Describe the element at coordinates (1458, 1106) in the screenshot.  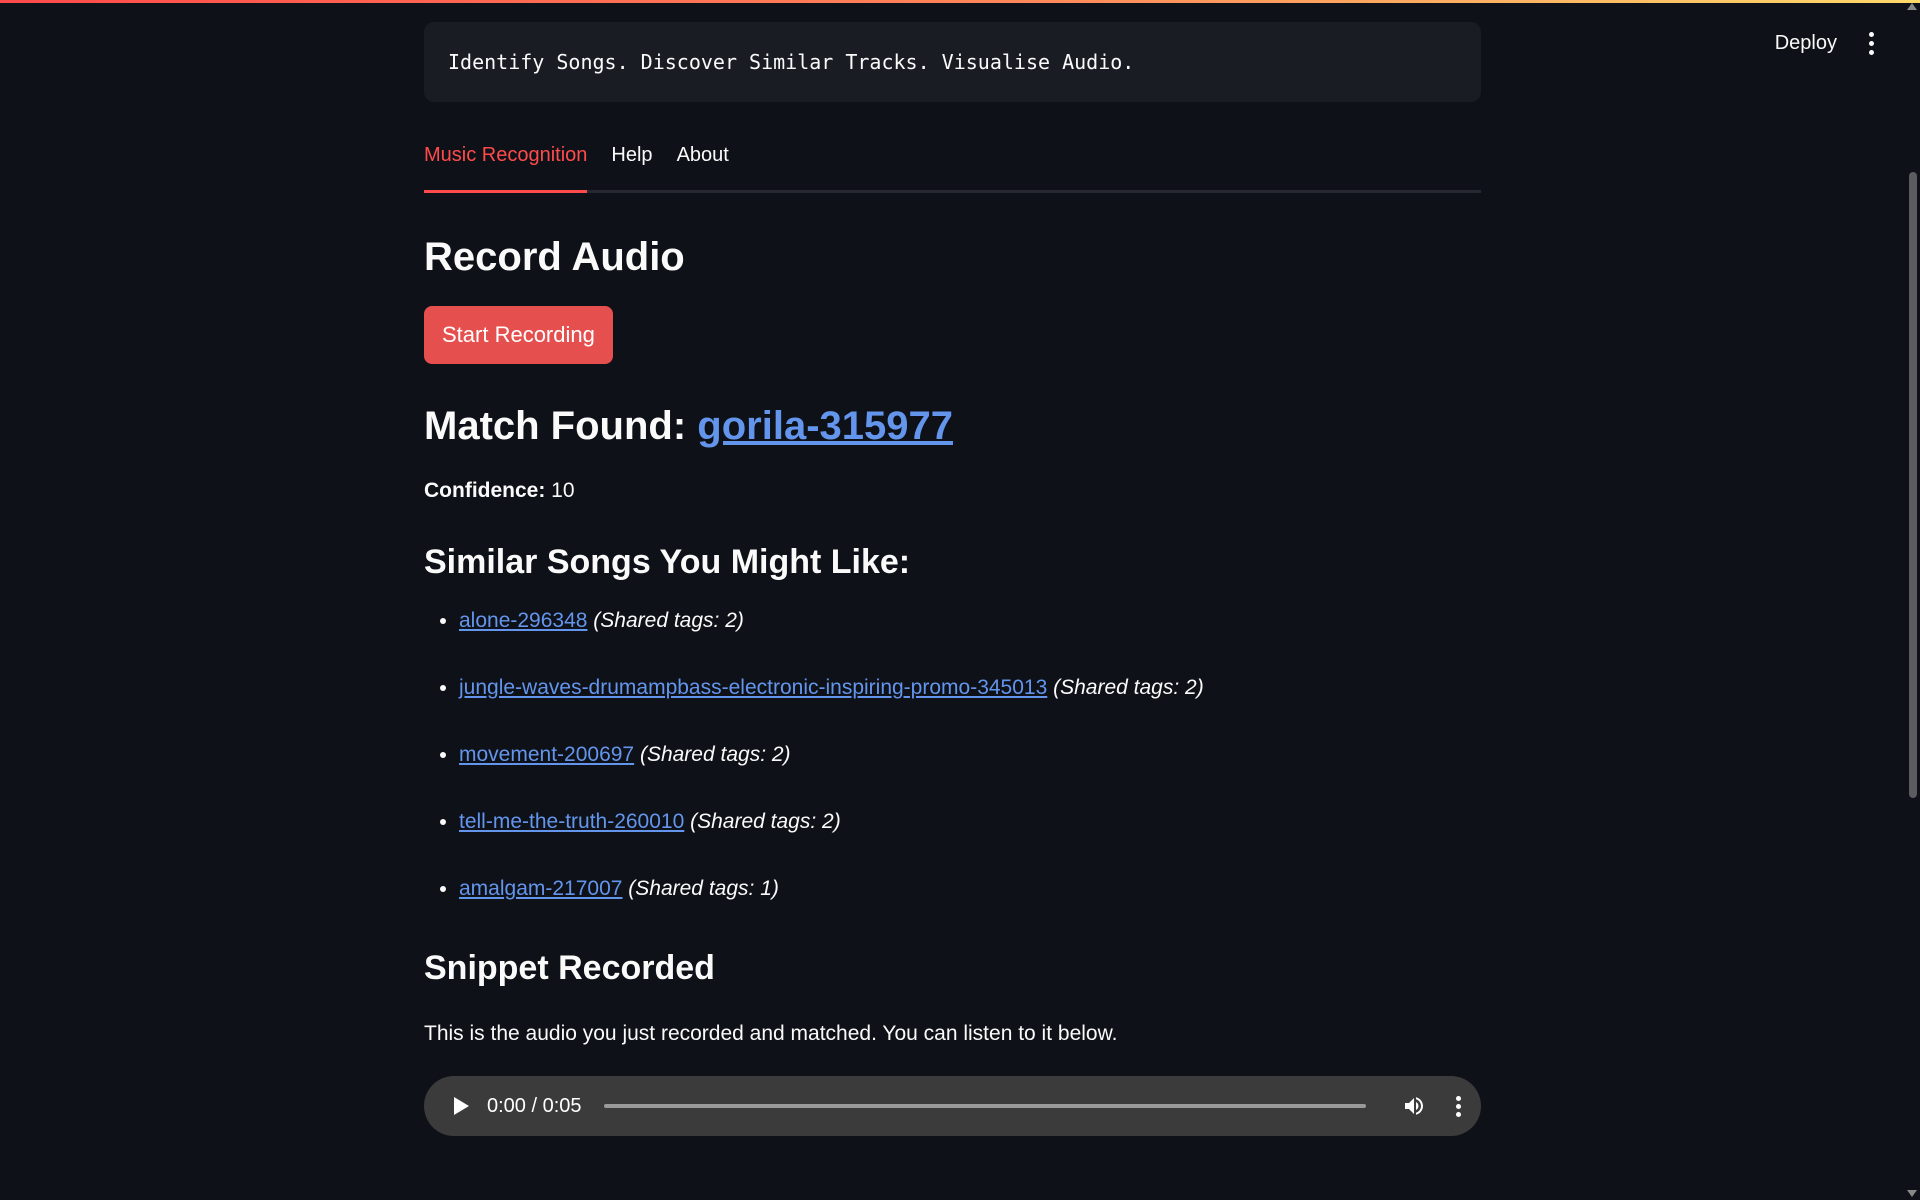
I see `more-options-icon` at that location.